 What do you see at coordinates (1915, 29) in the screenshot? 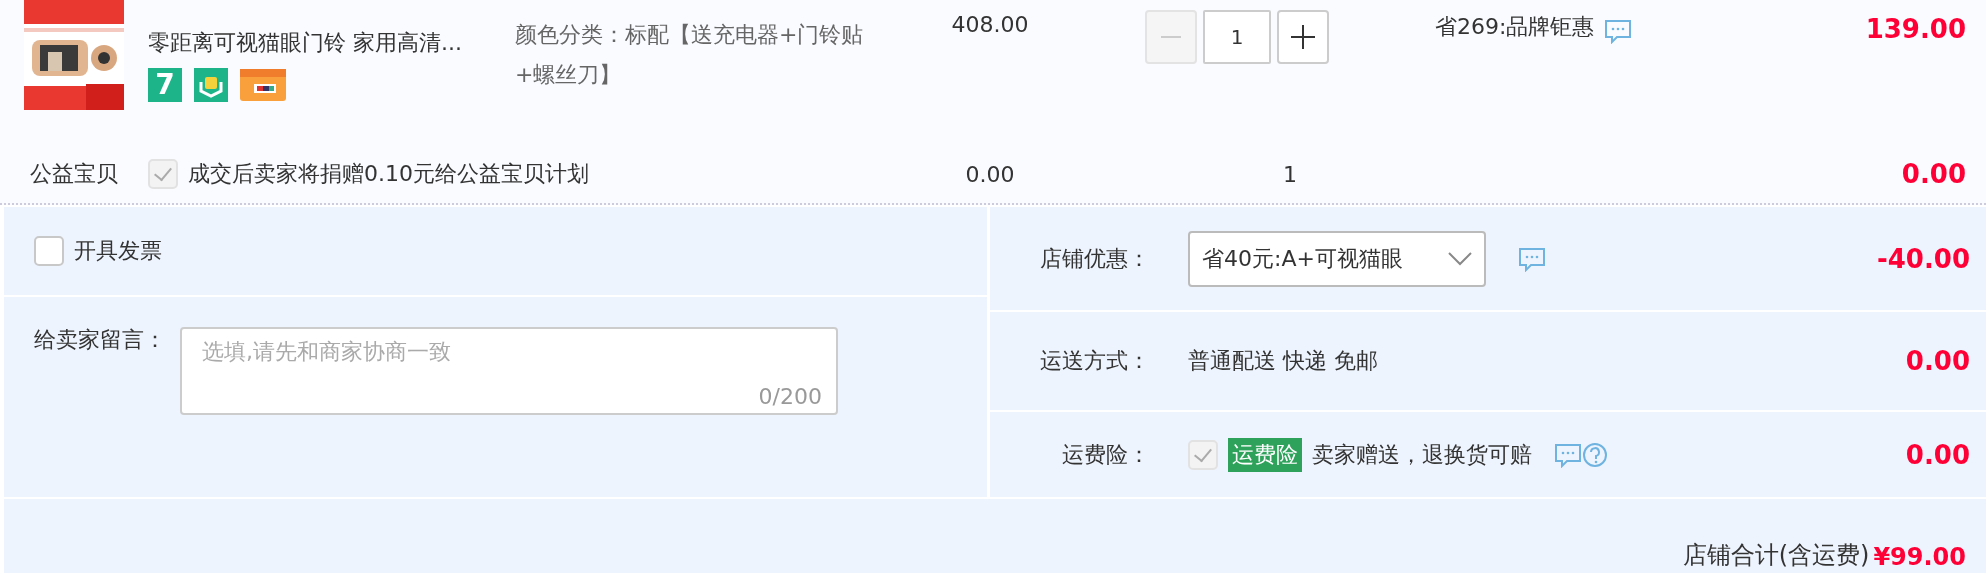
I see `item-total: 139.00` at bounding box center [1915, 29].